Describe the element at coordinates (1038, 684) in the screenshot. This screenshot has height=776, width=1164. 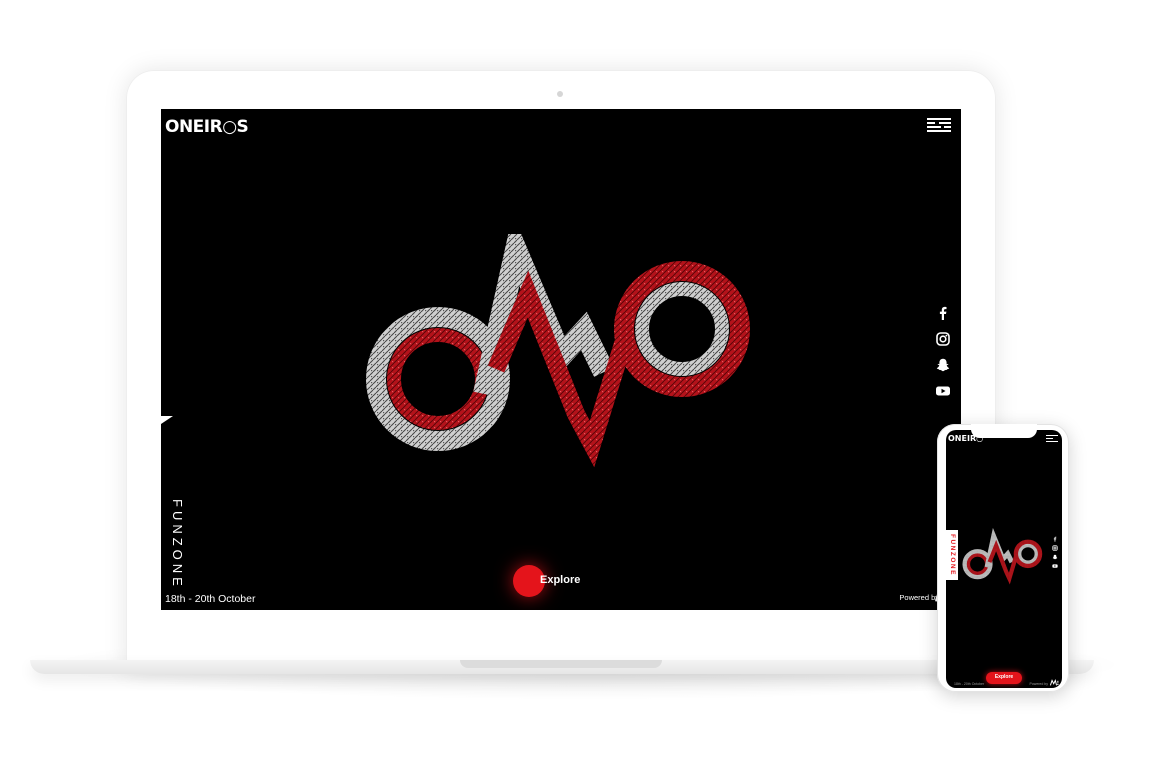
I see `mobile-powered-by-label: Powered by` at that location.